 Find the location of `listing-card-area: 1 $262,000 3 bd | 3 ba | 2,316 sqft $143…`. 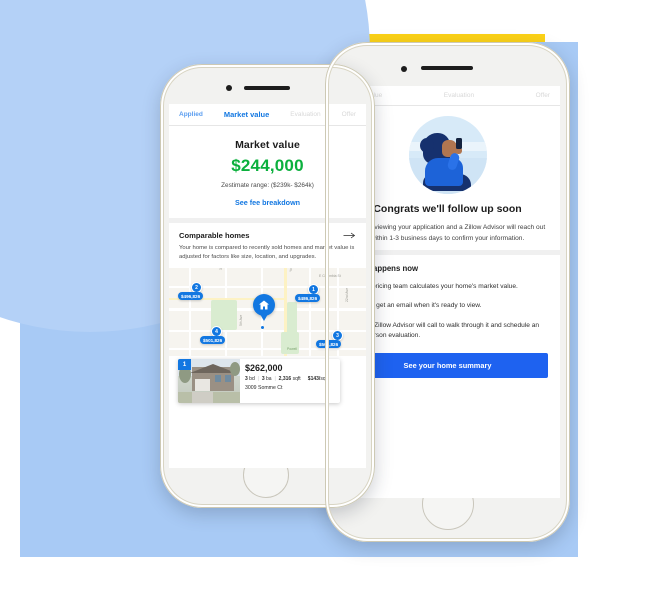

listing-card-area: 1 $262,000 3 bd | 3 ba | 2,316 sqft $143… is located at coordinates (267, 380).